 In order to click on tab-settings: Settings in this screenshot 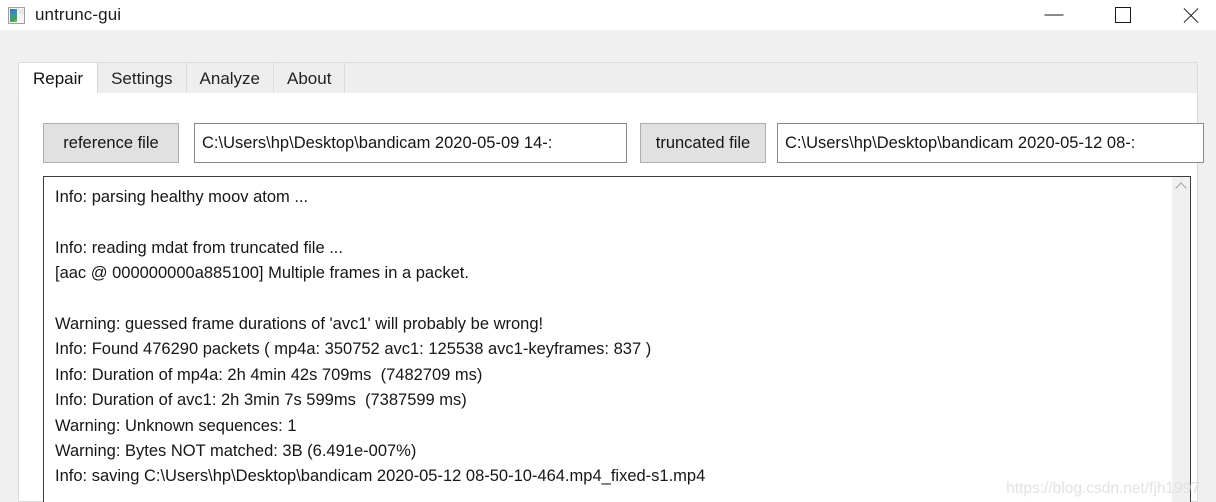, I will do `click(142, 78)`.